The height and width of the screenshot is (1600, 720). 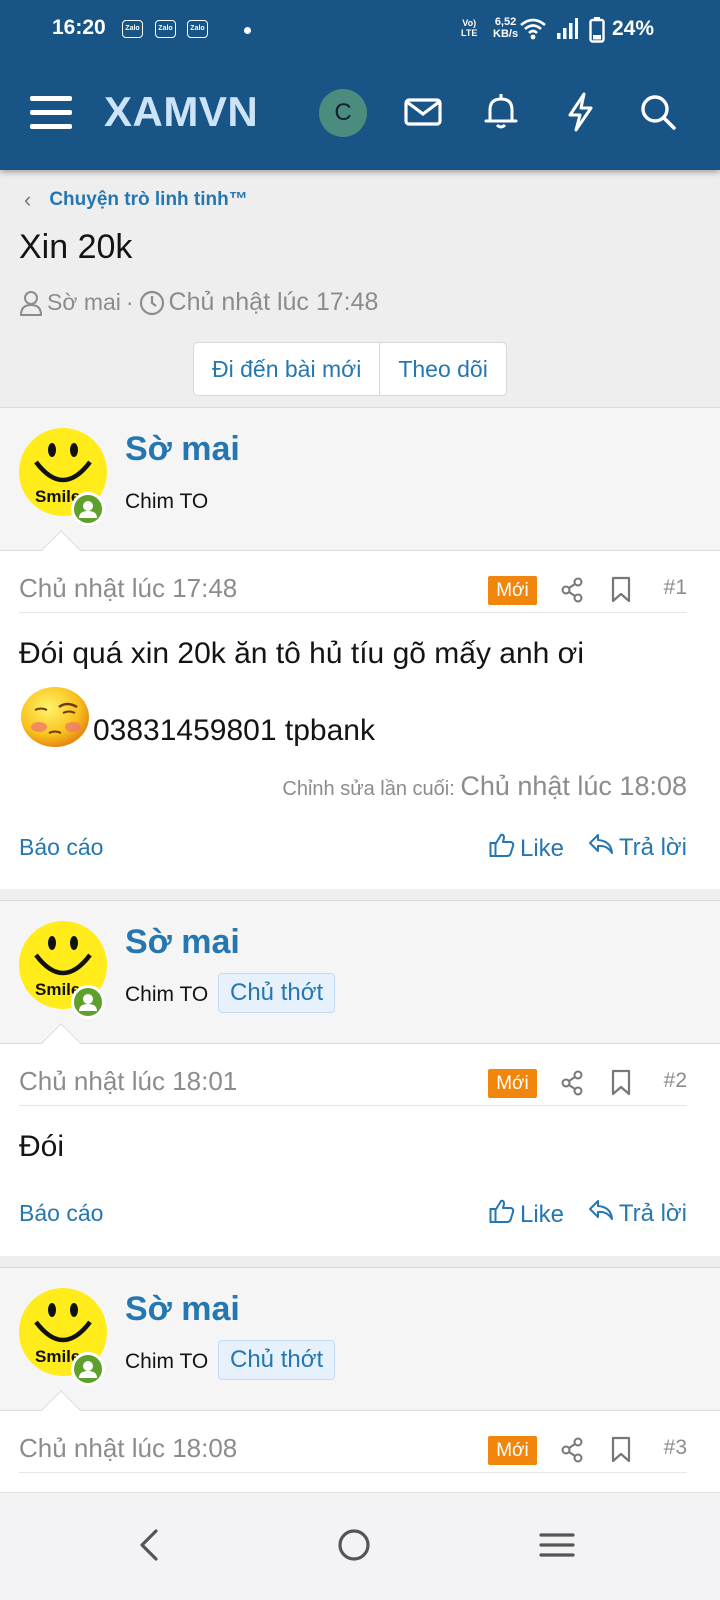 What do you see at coordinates (343, 113) in the screenshot?
I see `user-avatar: C` at bounding box center [343, 113].